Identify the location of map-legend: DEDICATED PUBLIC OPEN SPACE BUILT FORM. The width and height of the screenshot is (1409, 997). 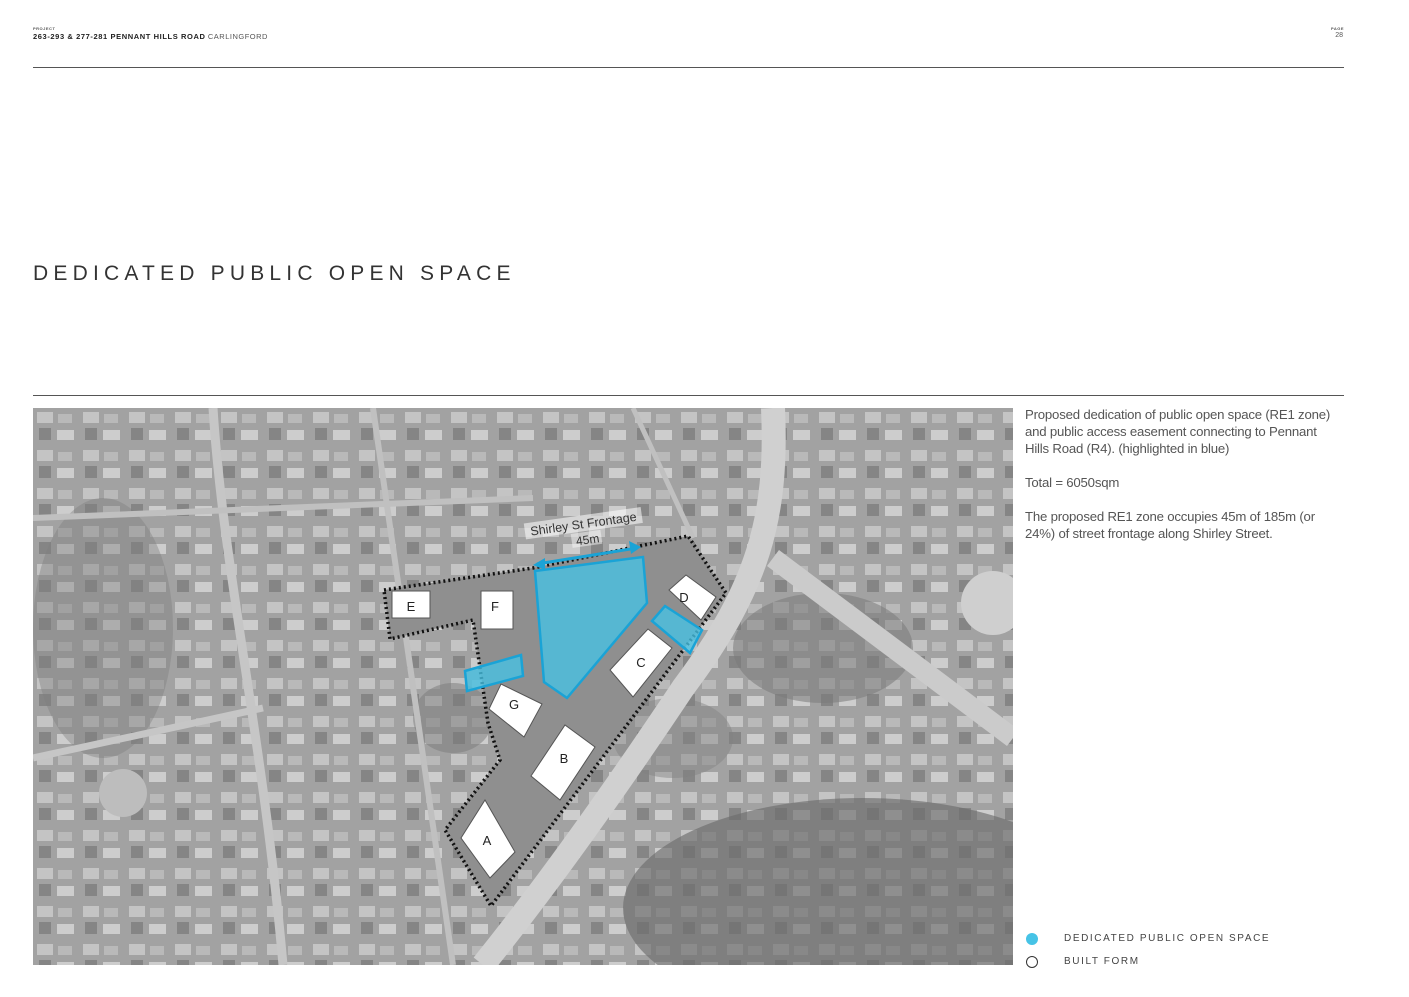
(1147, 950).